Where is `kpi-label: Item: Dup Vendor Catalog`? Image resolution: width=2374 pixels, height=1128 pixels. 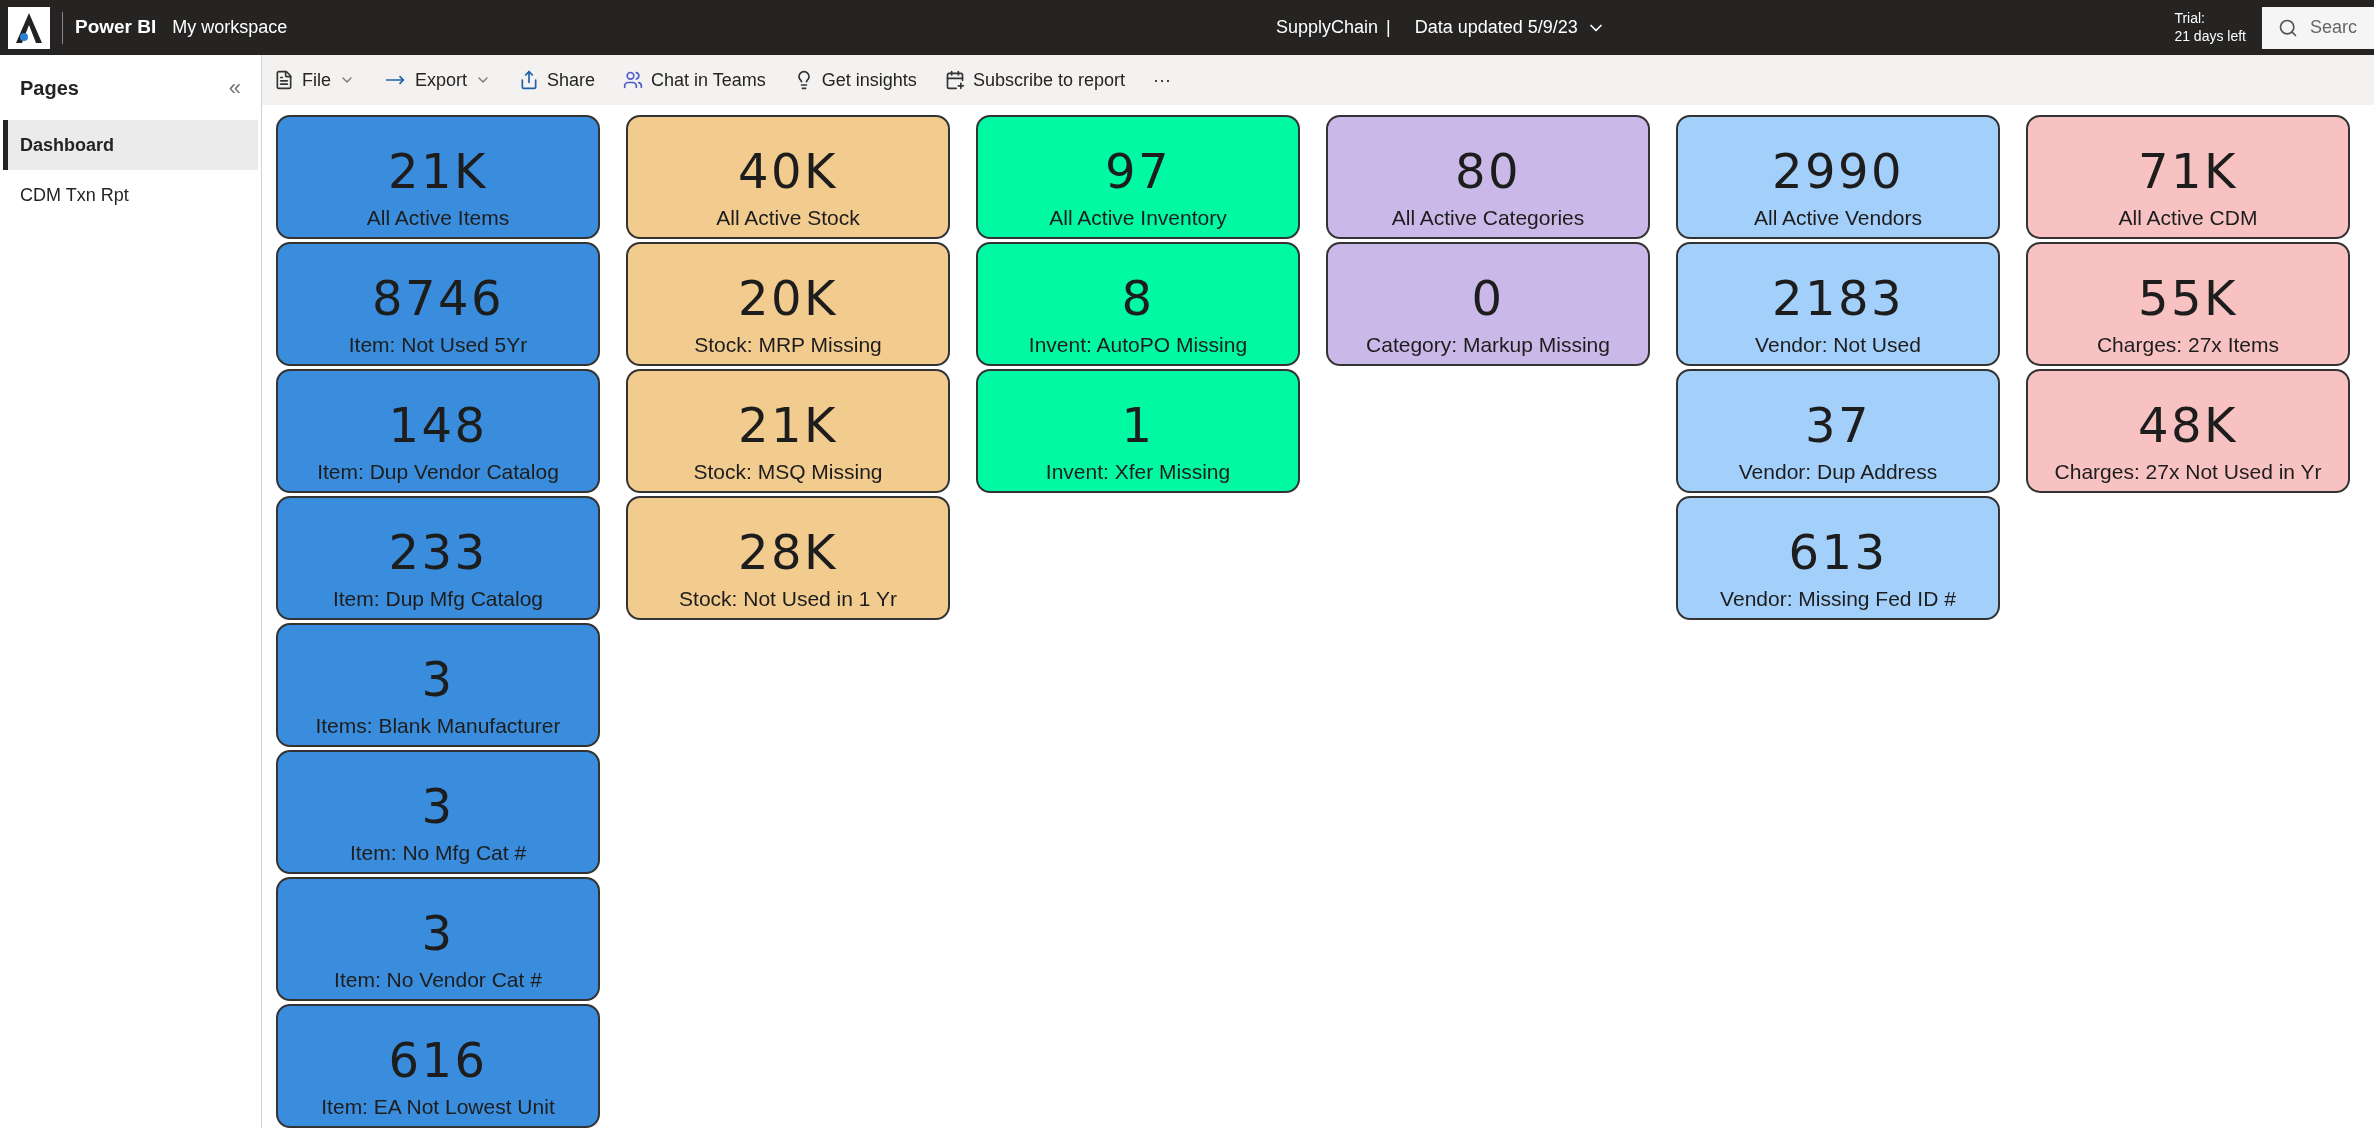 kpi-label: Item: Dup Vendor Catalog is located at coordinates (438, 471).